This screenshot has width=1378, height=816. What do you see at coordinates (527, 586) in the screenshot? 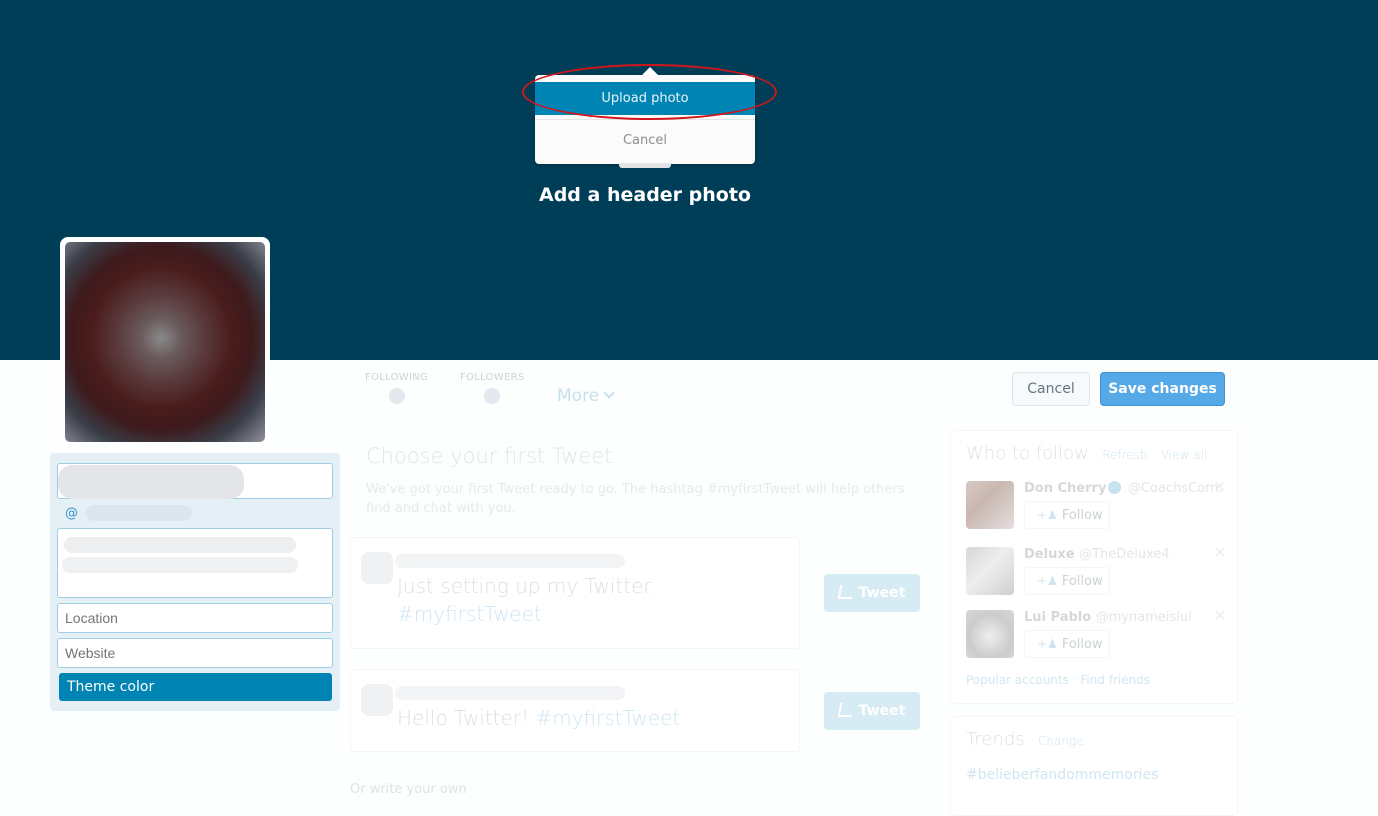
I see `tweet-text: Just setting up my Twitter.` at bounding box center [527, 586].